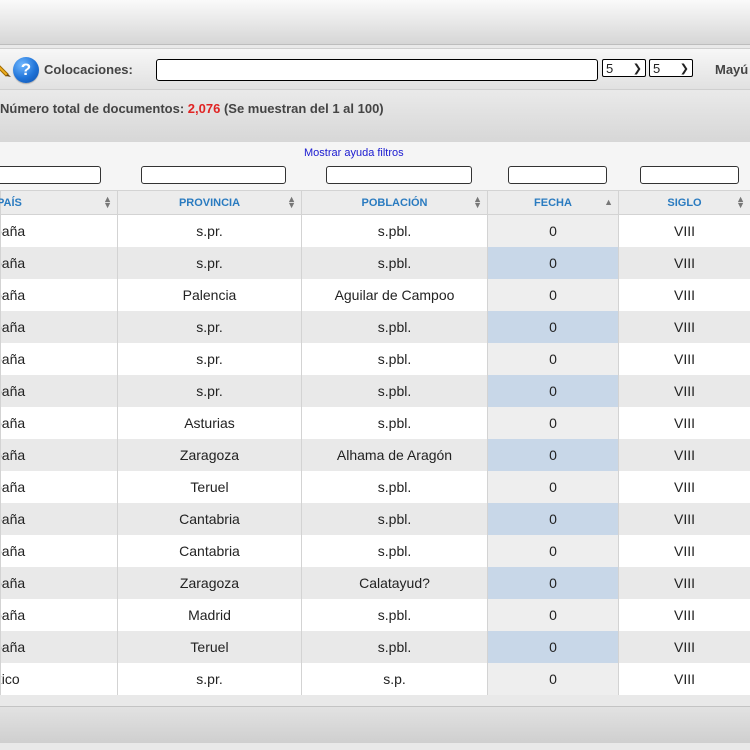  Describe the element at coordinates (399, 175) in the screenshot. I see `filter-input-poblacion` at that location.